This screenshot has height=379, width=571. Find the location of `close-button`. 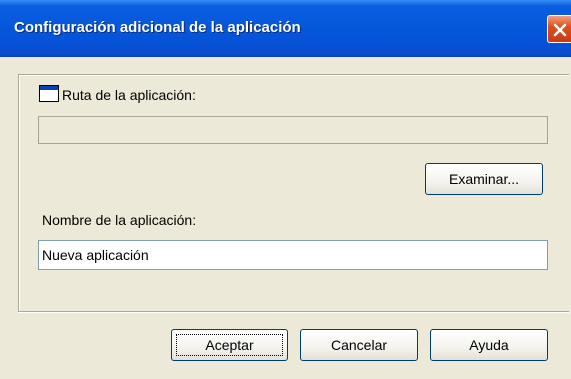

close-button is located at coordinates (559, 29).